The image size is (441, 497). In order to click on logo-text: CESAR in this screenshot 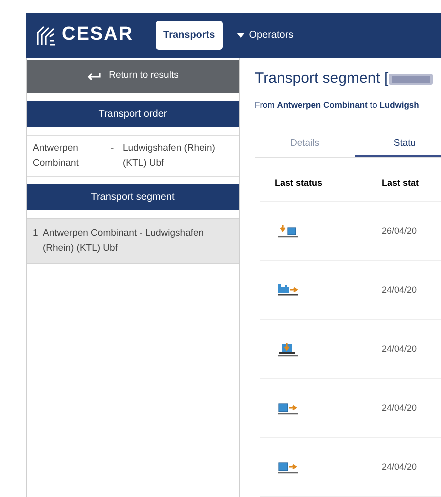, I will do `click(98, 35)`.